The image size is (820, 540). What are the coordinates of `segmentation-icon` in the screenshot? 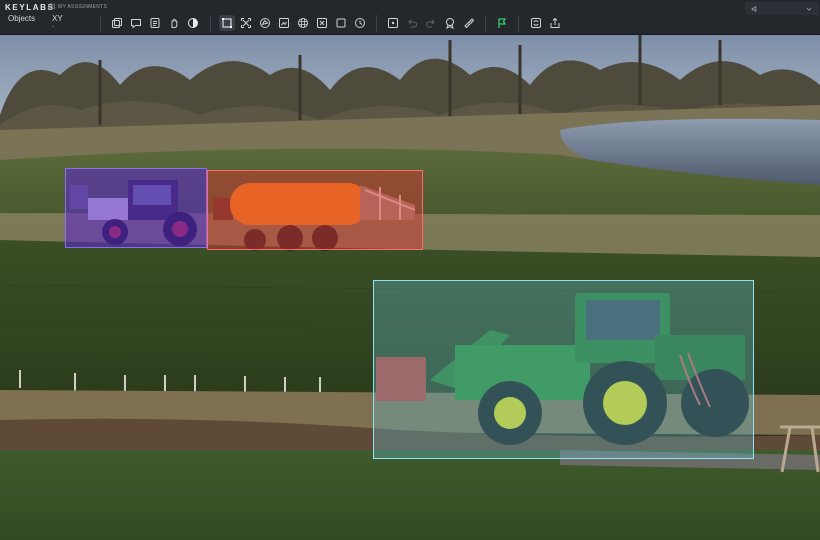 It's located at (284, 23).